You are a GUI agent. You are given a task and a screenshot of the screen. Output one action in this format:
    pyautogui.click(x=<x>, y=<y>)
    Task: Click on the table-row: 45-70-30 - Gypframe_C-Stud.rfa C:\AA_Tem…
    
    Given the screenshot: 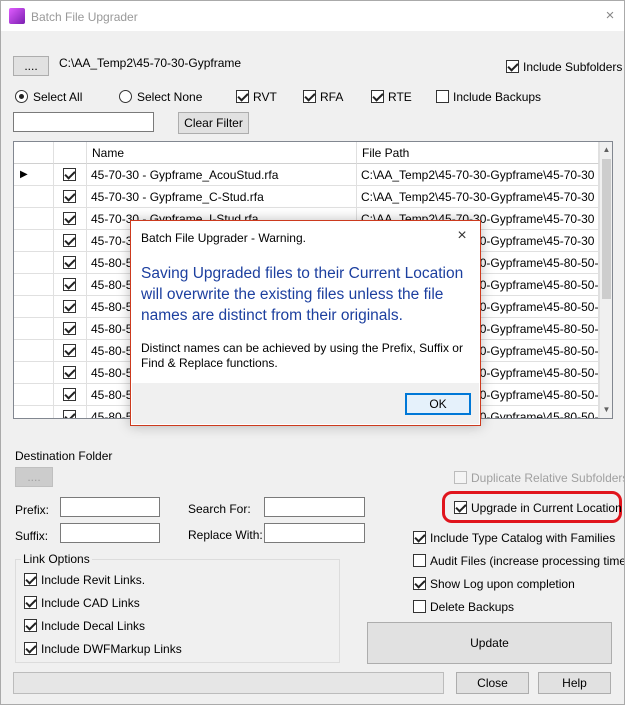 What is the action you would take?
    pyautogui.click(x=306, y=197)
    